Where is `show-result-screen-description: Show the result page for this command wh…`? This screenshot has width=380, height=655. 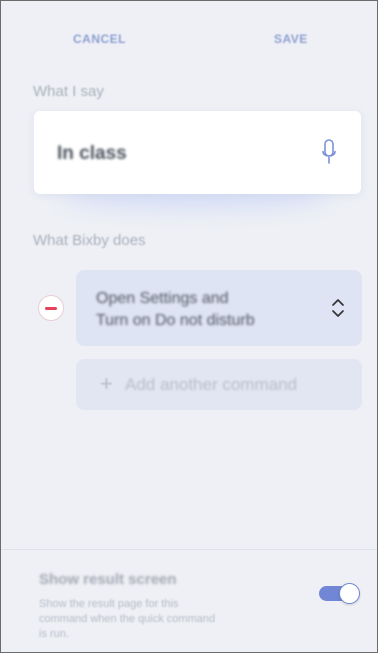
show-result-screen-description: Show the result page for this command wh… is located at coordinates (166, 619).